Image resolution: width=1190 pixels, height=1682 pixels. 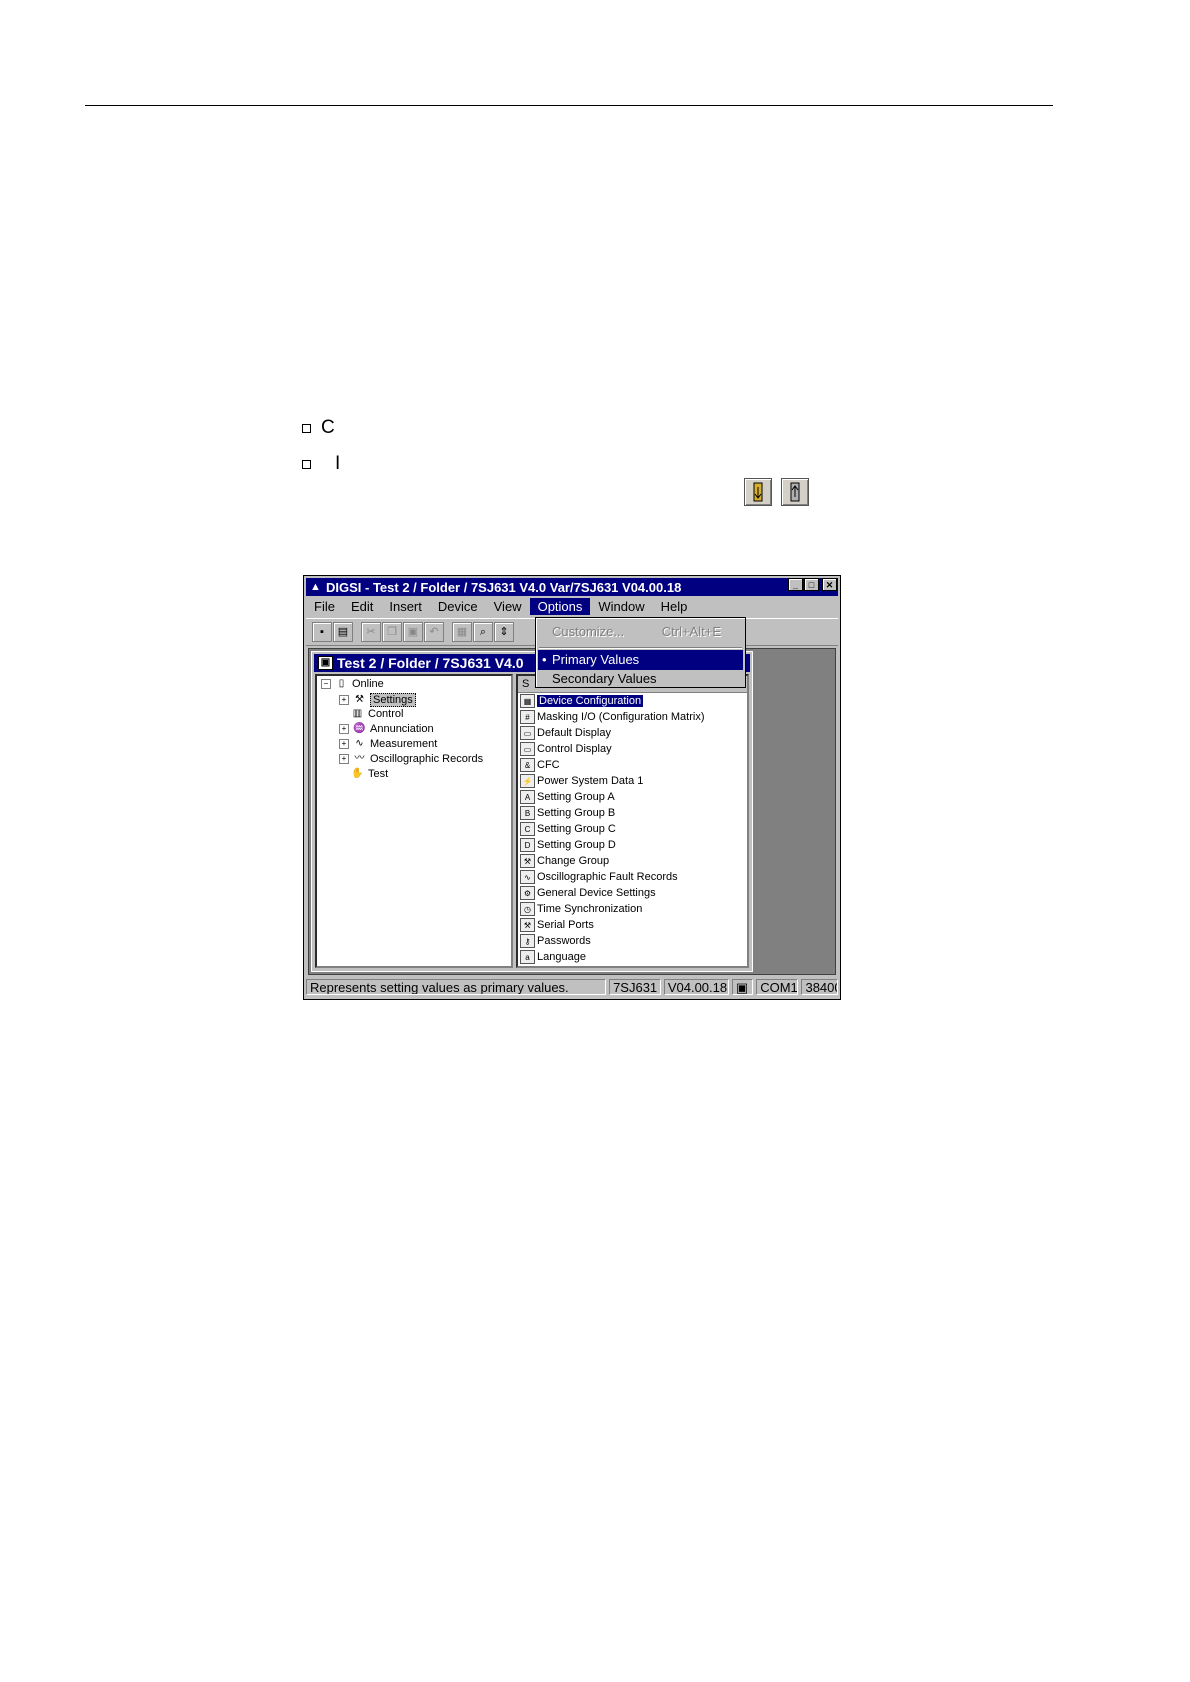 What do you see at coordinates (377, 700) in the screenshot?
I see `tree-node-settings: + ⚒ Settings` at bounding box center [377, 700].